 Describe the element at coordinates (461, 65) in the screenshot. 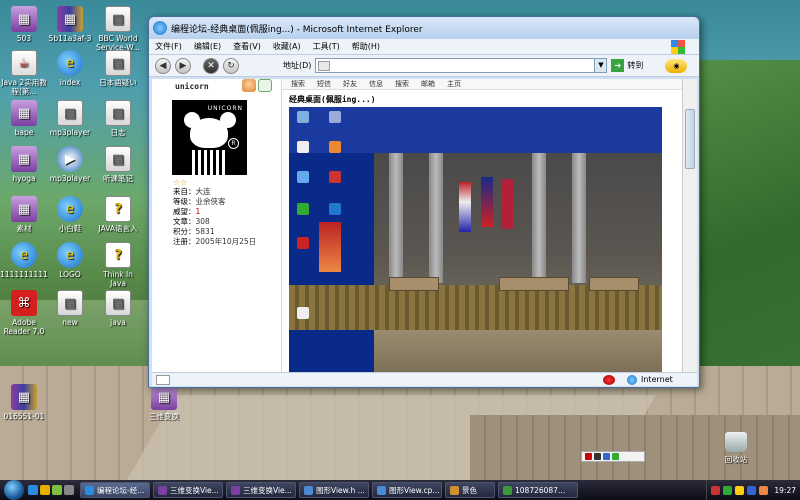

I see `address-bar: ▼` at that location.